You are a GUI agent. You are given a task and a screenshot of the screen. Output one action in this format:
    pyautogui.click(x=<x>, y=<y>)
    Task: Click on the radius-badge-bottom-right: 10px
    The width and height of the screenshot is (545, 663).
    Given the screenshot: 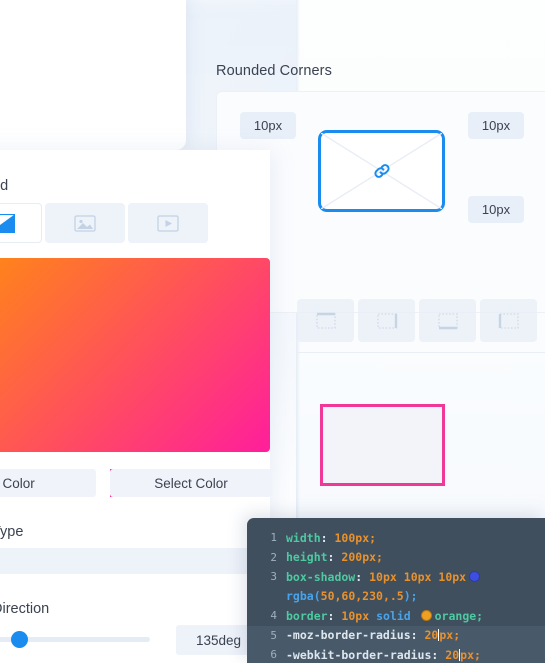 What is the action you would take?
    pyautogui.click(x=496, y=209)
    